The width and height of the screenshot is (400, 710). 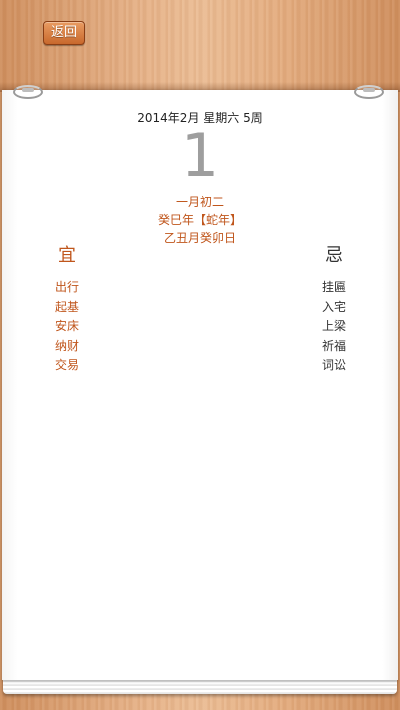 I want to click on day-number: 1, so click(x=200, y=156).